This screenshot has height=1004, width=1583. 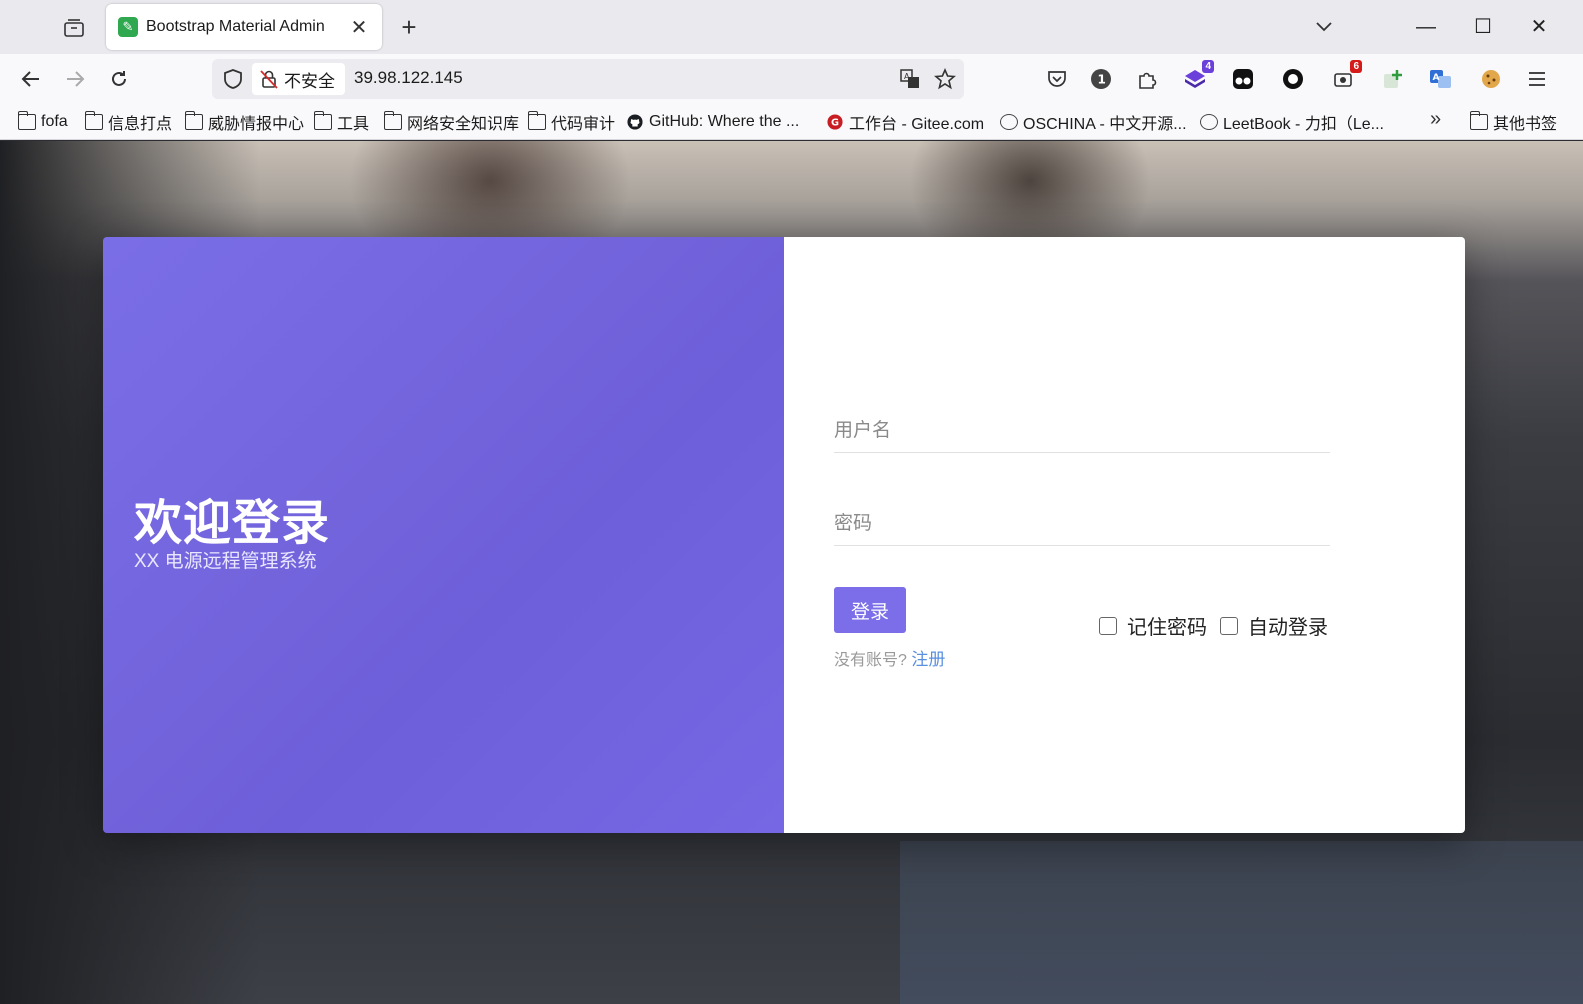 I want to click on list-all-tabs-button, so click(x=1324, y=27).